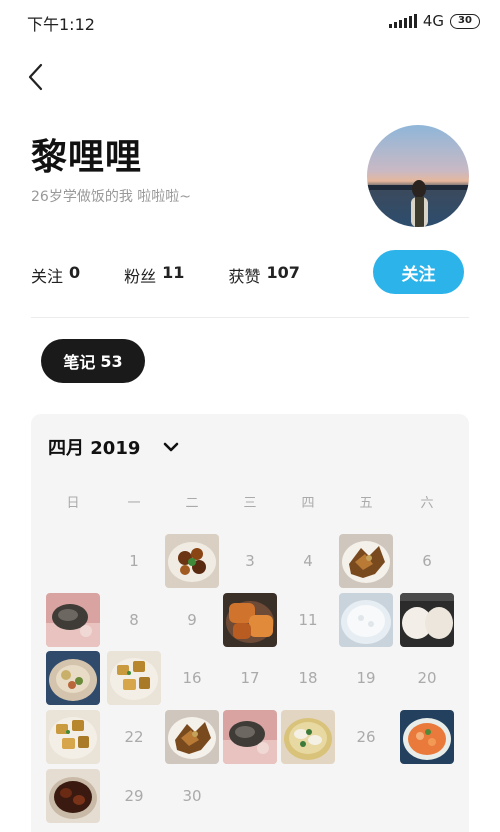 The width and height of the screenshot is (500, 832). What do you see at coordinates (250, 21) in the screenshot?
I see `status-bar: 下午1:12 4G 30` at bounding box center [250, 21].